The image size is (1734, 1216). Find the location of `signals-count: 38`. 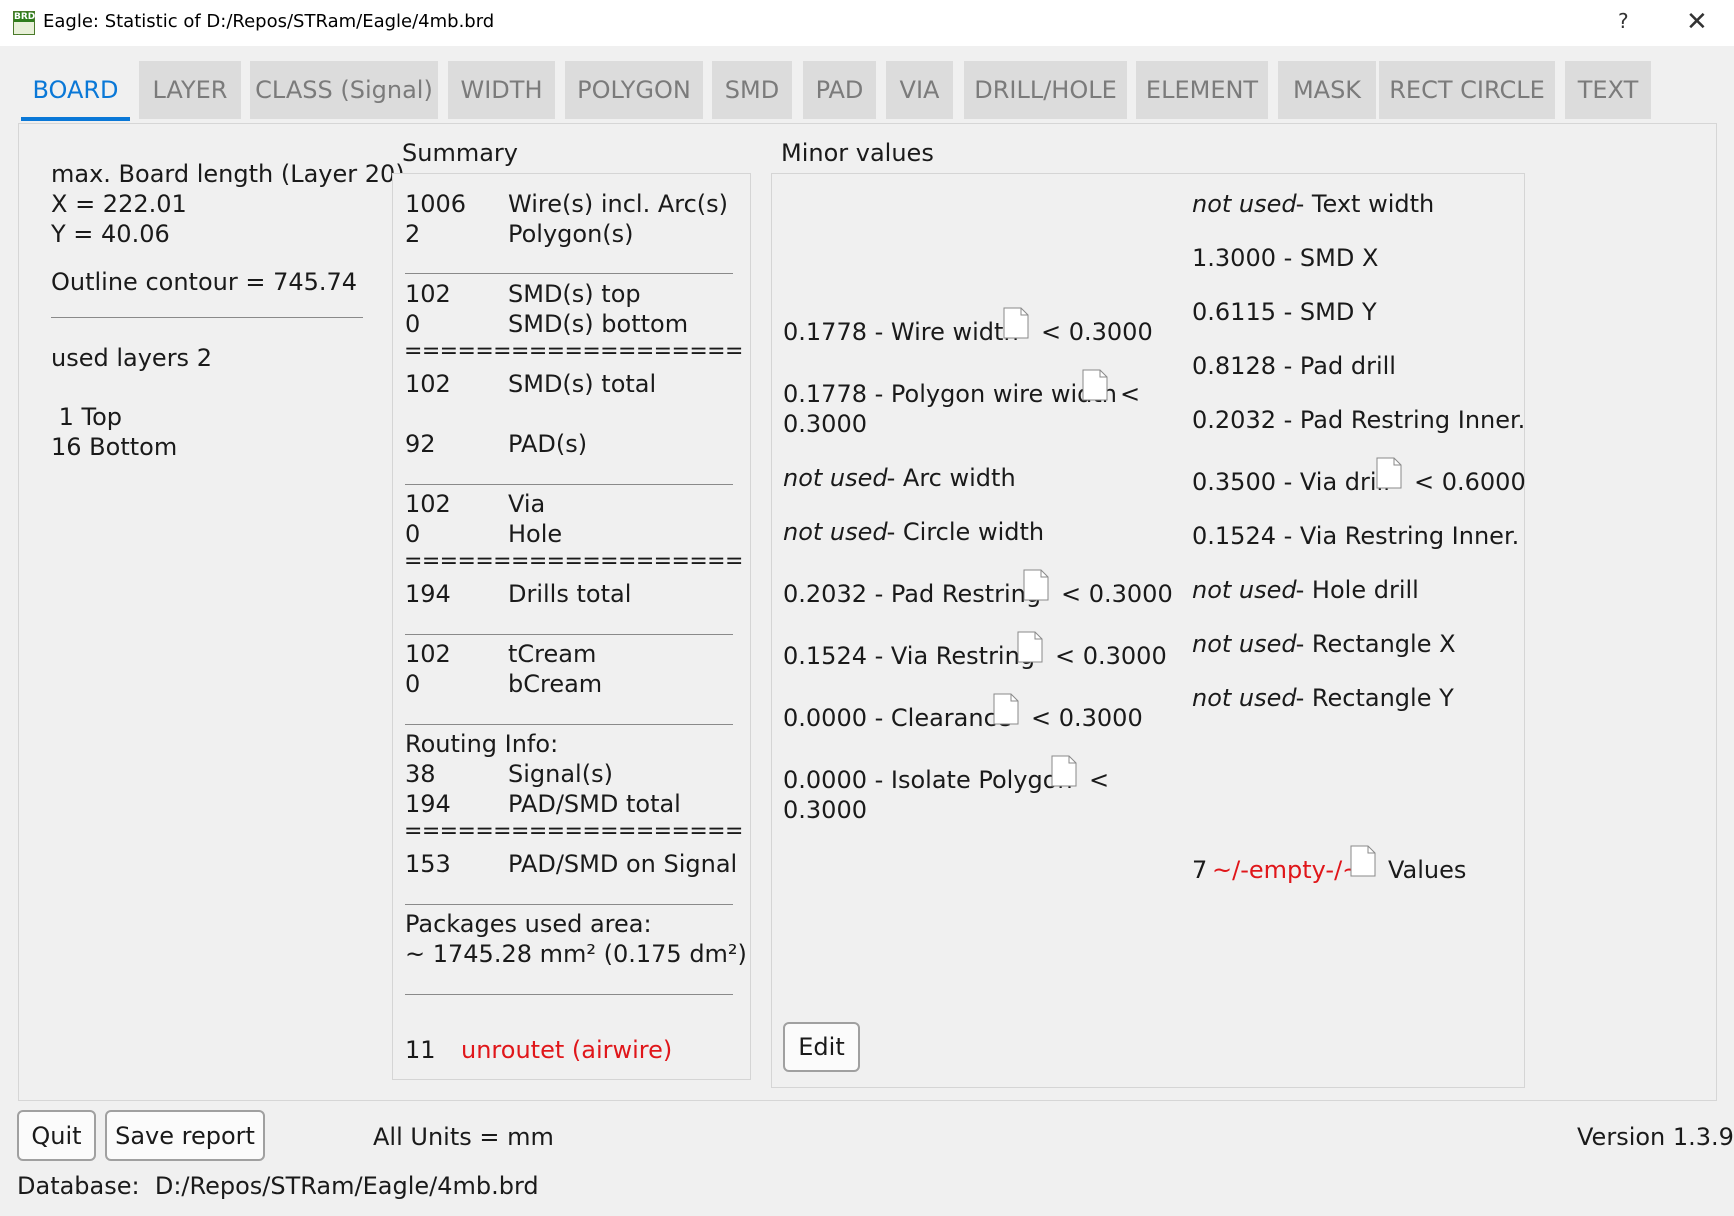

signals-count: 38 is located at coordinates (420, 774).